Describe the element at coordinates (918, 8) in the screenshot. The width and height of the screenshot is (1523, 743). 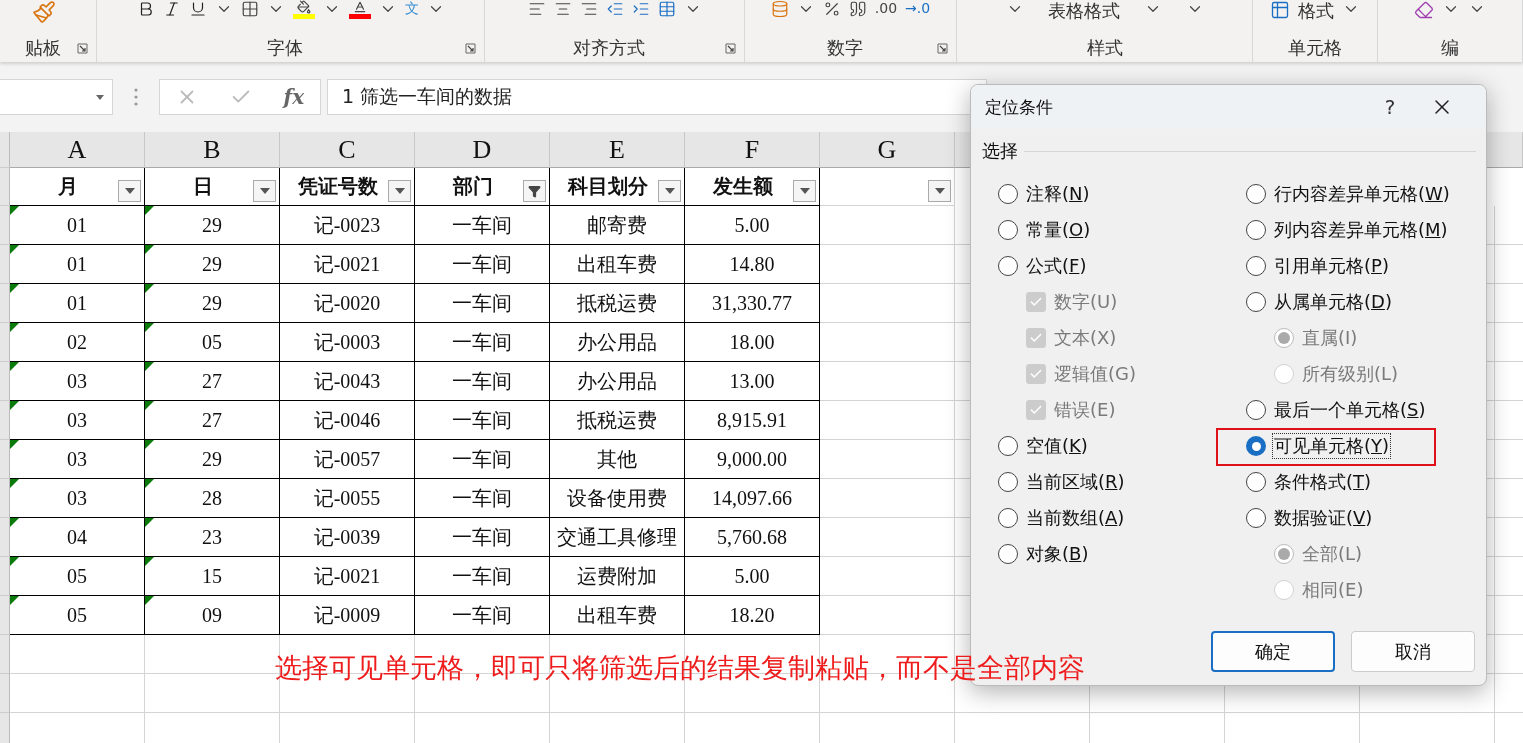
I see `decimal-text: →.0` at that location.